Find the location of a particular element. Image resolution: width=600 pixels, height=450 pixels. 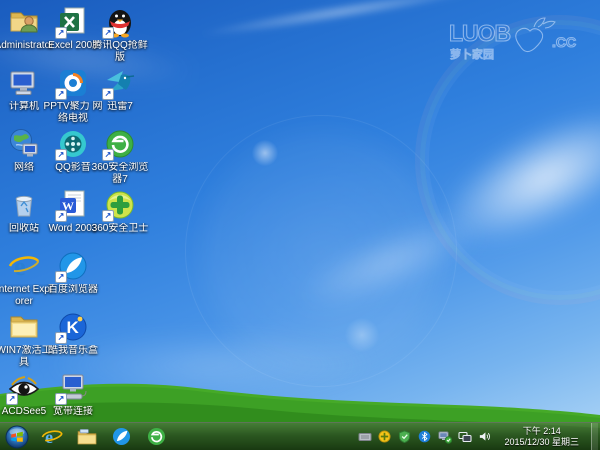

windows-explorer-folder-icon is located at coordinates (86, 436).